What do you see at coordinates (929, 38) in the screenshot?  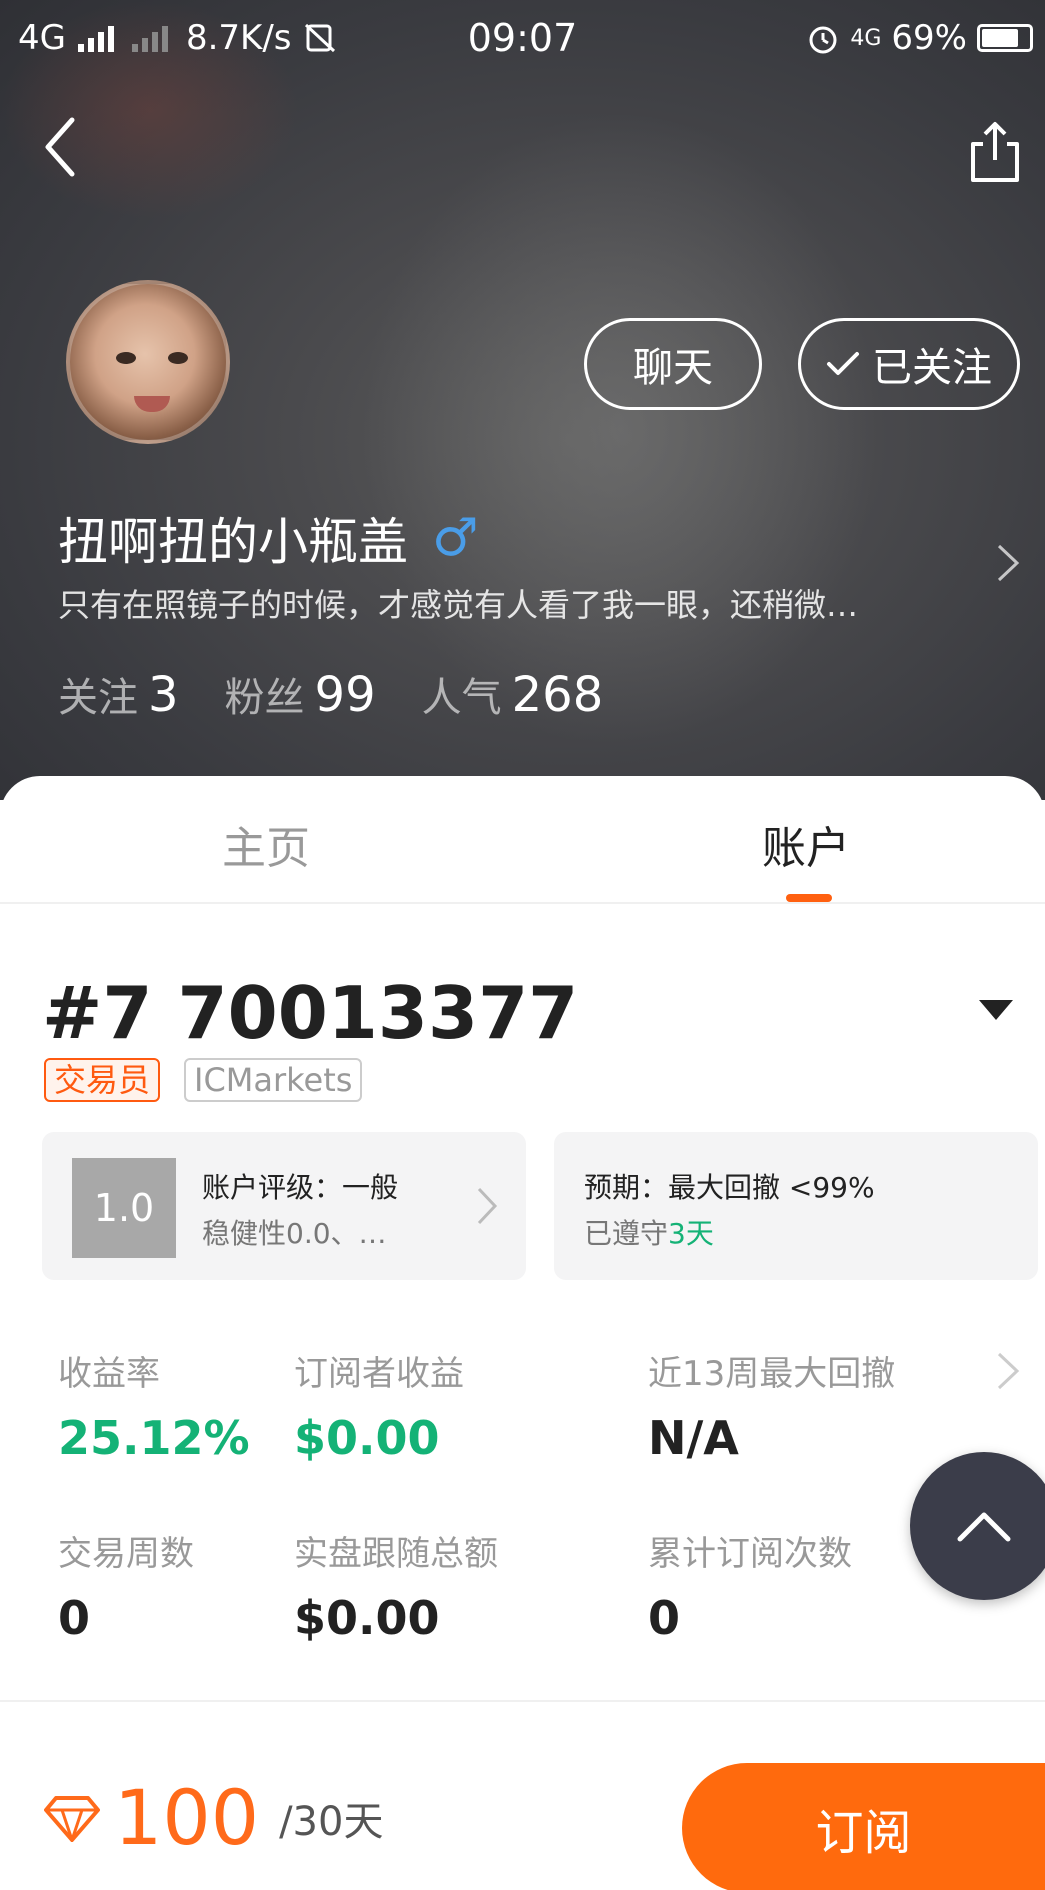 I see `battery-percent: 69%` at bounding box center [929, 38].